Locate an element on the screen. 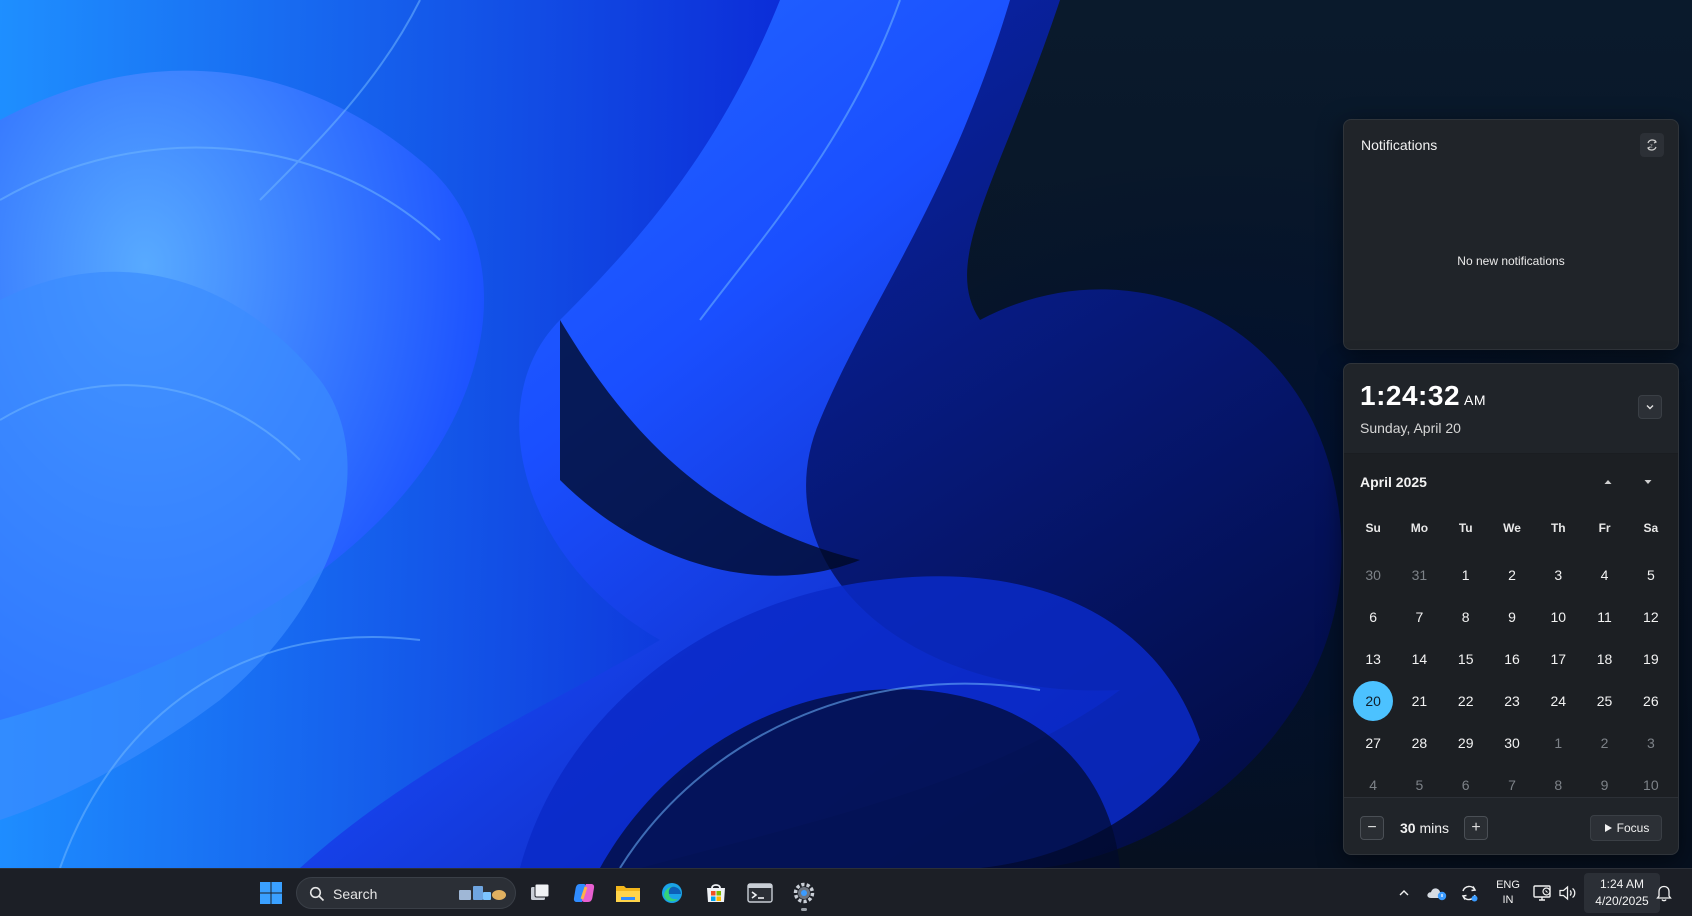 This screenshot has width=1692, height=916. calendar-day: 19 is located at coordinates (1651, 659).